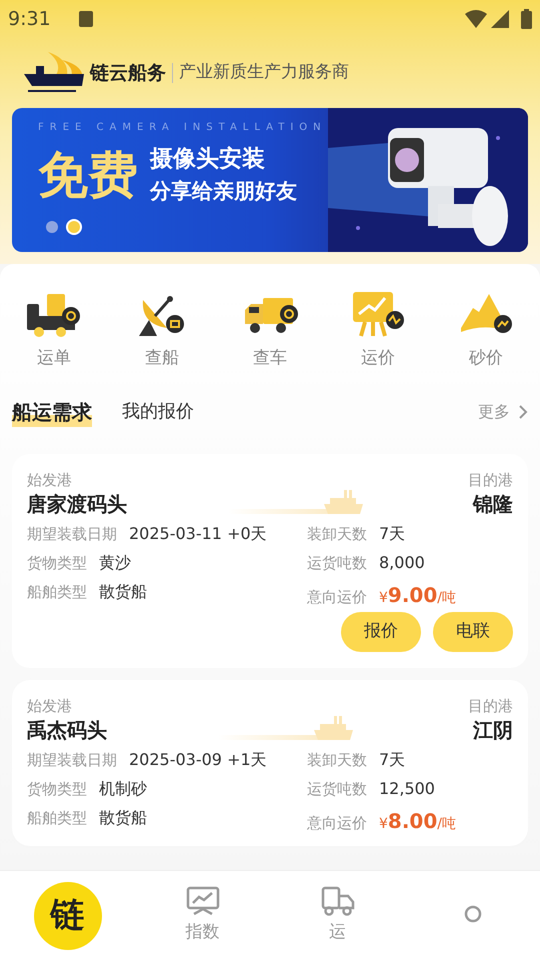  Describe the element at coordinates (88, 175) in the screenshot. I see `banner-headline: 免费` at that location.